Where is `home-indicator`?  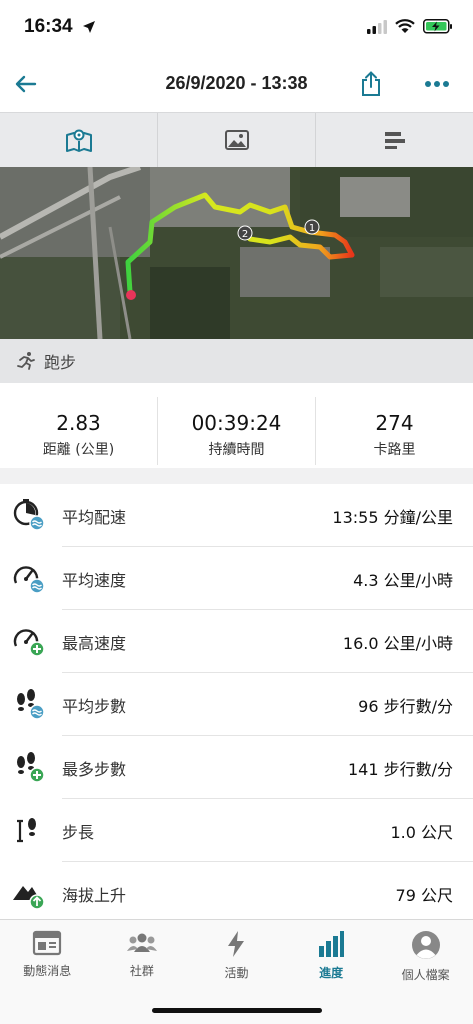 home-indicator is located at coordinates (237, 1010).